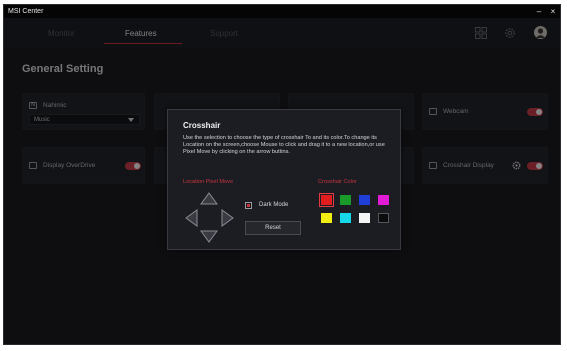  What do you see at coordinates (26, 11) in the screenshot?
I see `app-title: MSI Center` at bounding box center [26, 11].